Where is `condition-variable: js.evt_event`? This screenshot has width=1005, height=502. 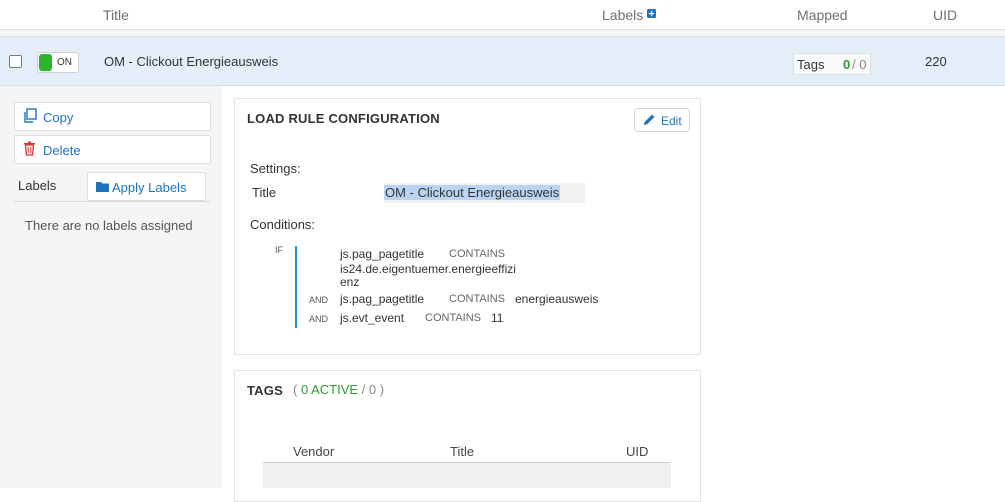 condition-variable: js.evt_event is located at coordinates (372, 318).